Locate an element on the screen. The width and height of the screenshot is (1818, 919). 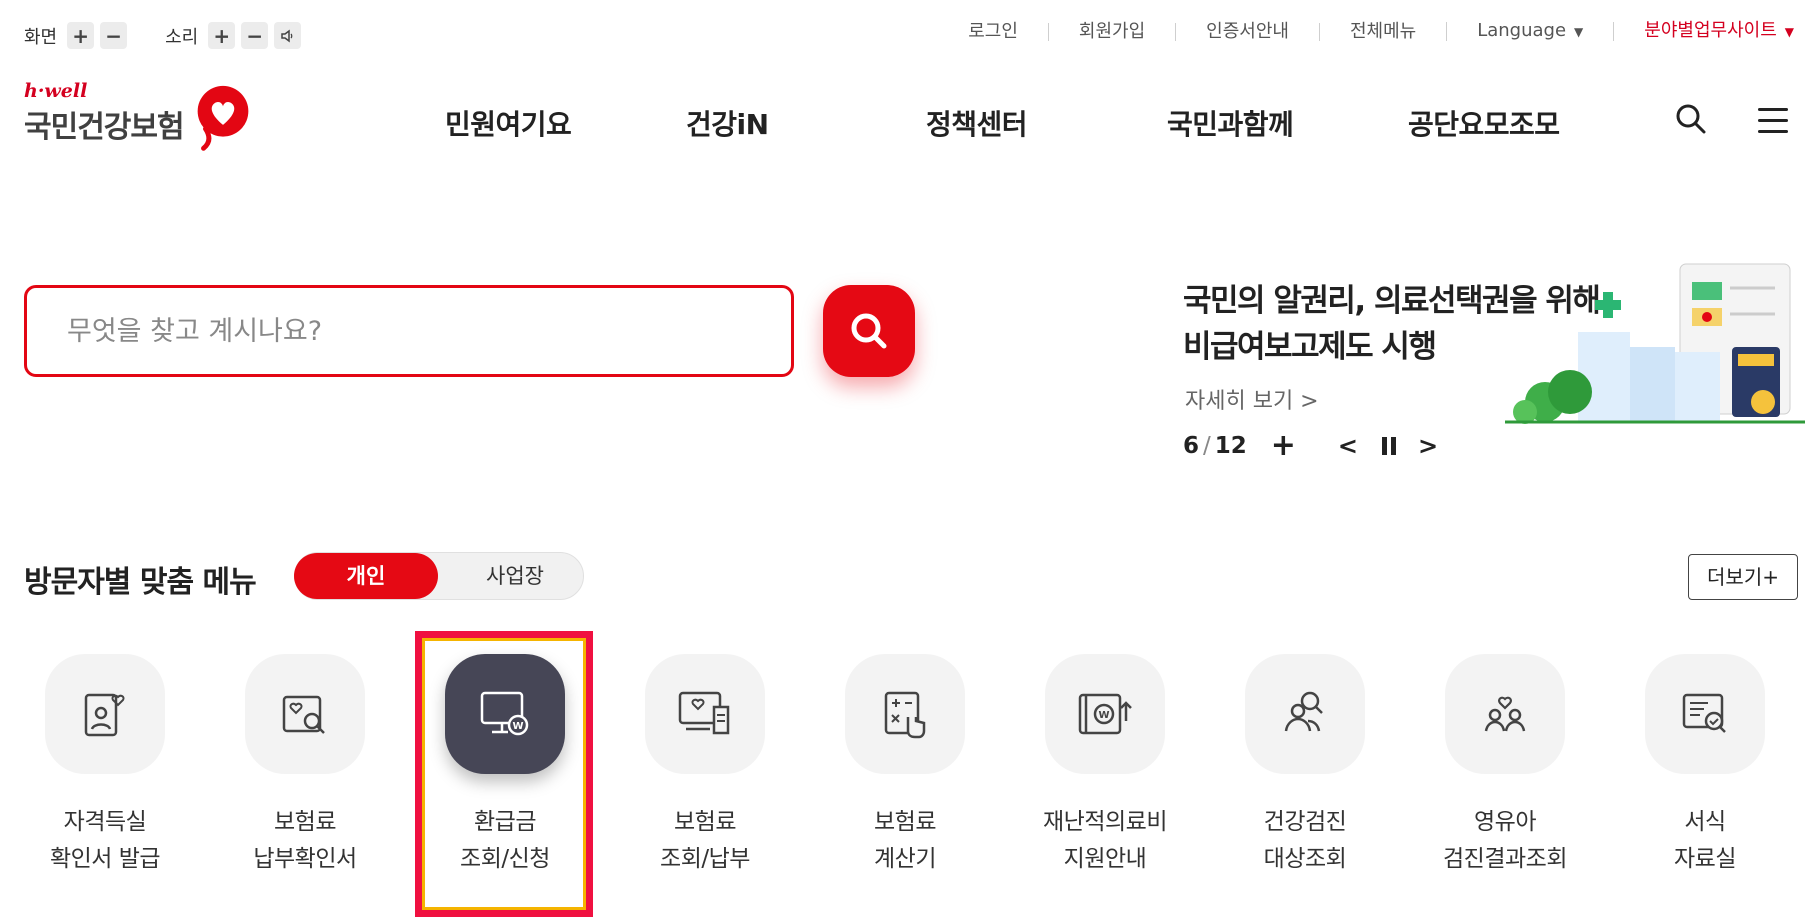
custom-menu-title: 방문자별 맞춤 메뉴 is located at coordinates (140, 582).